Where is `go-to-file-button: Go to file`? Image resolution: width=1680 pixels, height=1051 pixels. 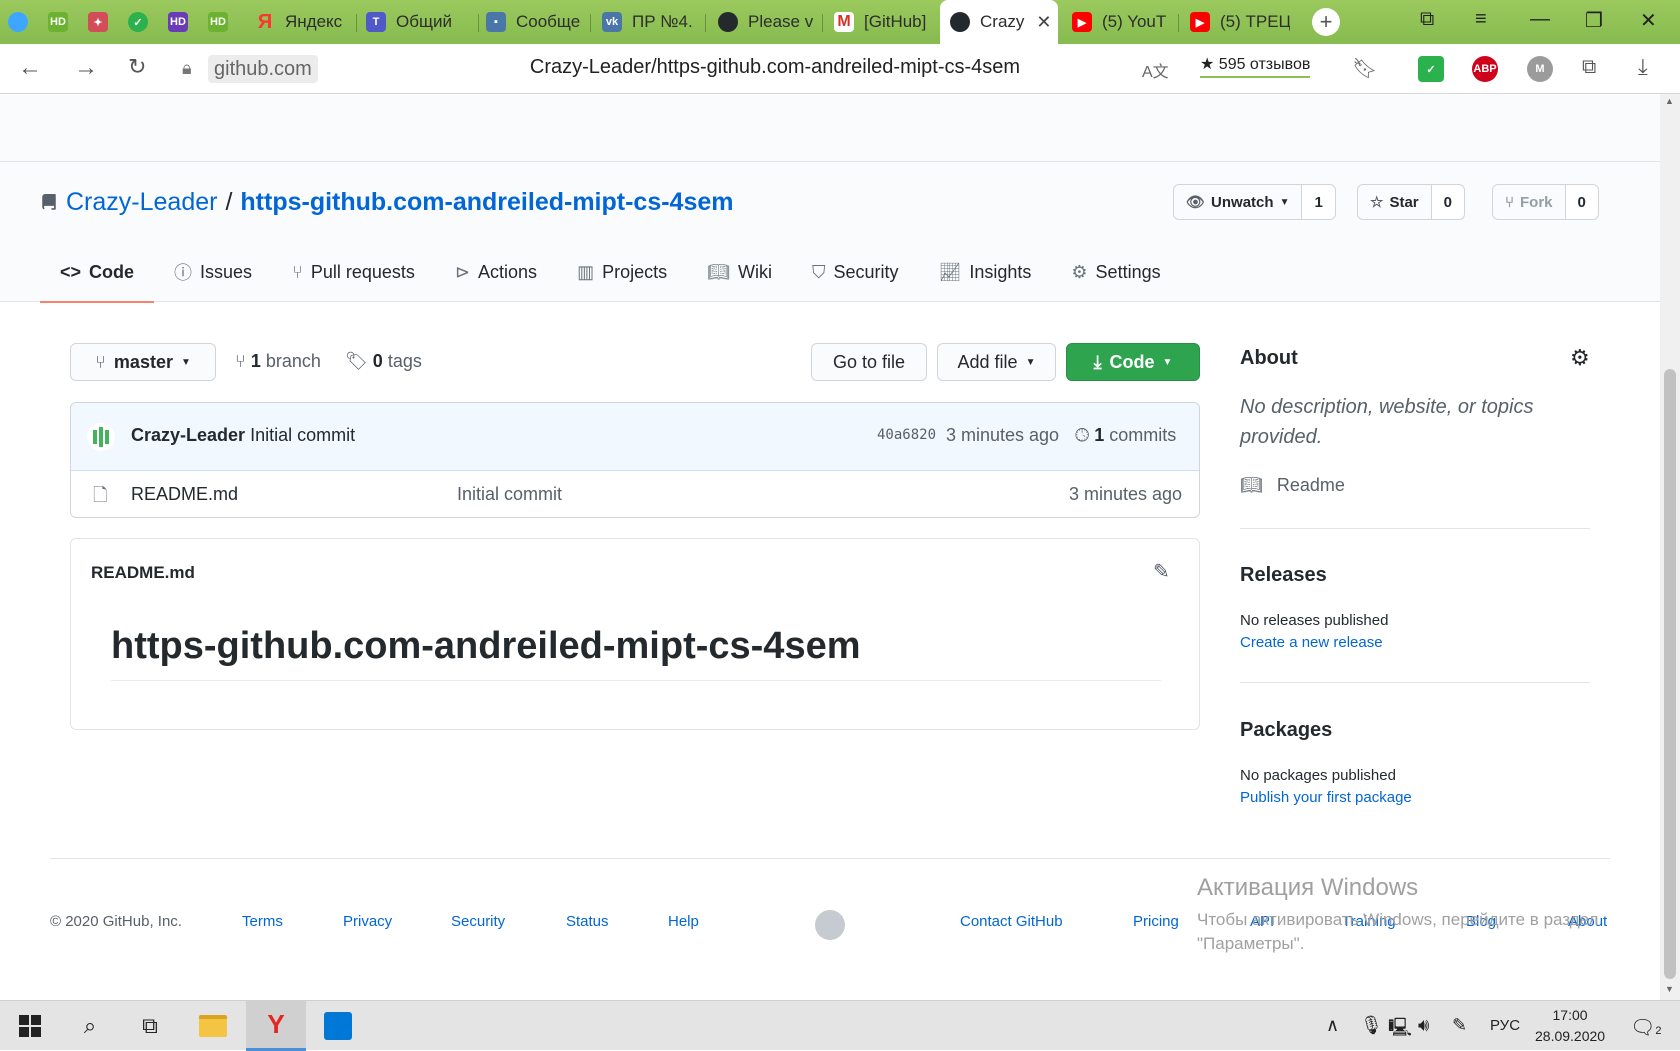 go-to-file-button: Go to file is located at coordinates (869, 362).